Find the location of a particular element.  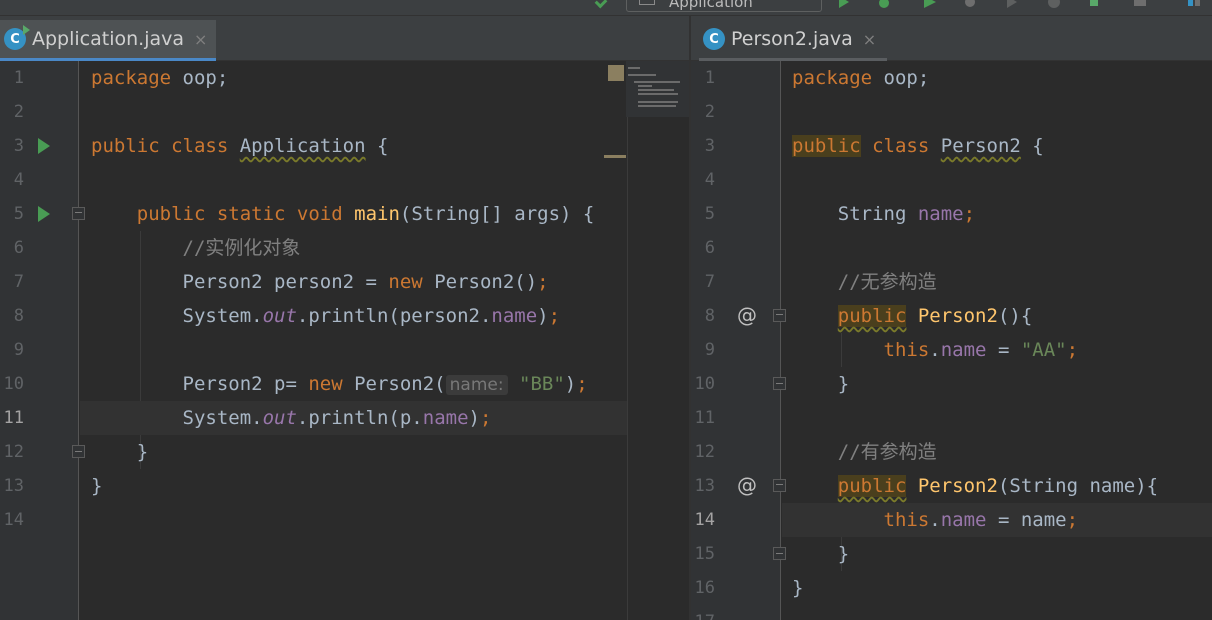

line-number: 15 is located at coordinates (704, 554).